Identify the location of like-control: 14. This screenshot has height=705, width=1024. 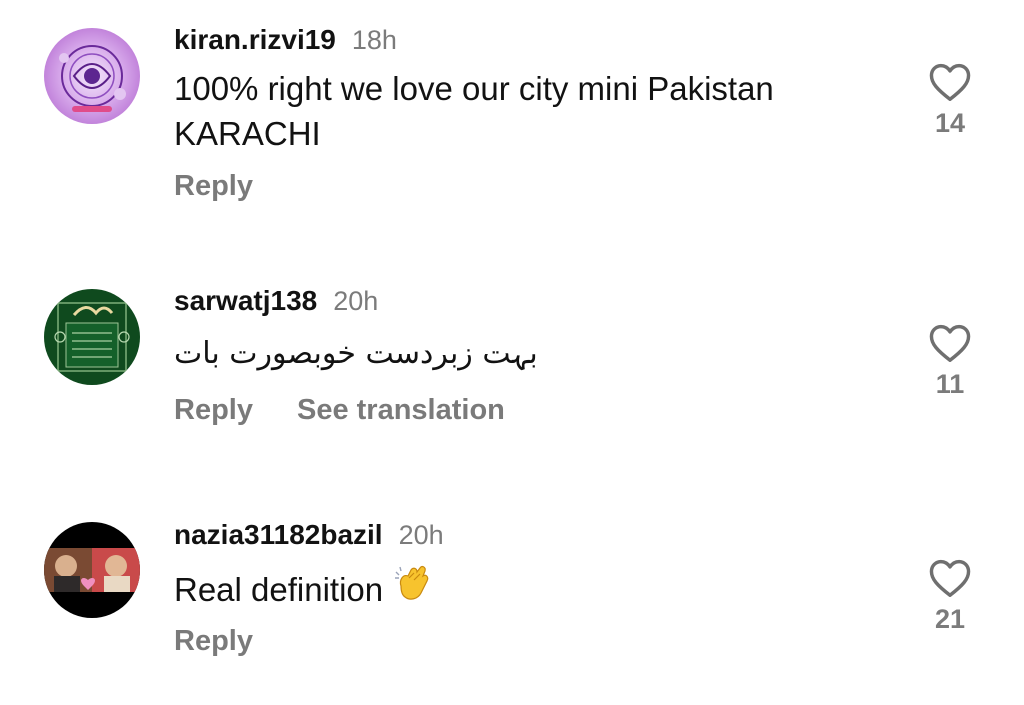
(950, 100).